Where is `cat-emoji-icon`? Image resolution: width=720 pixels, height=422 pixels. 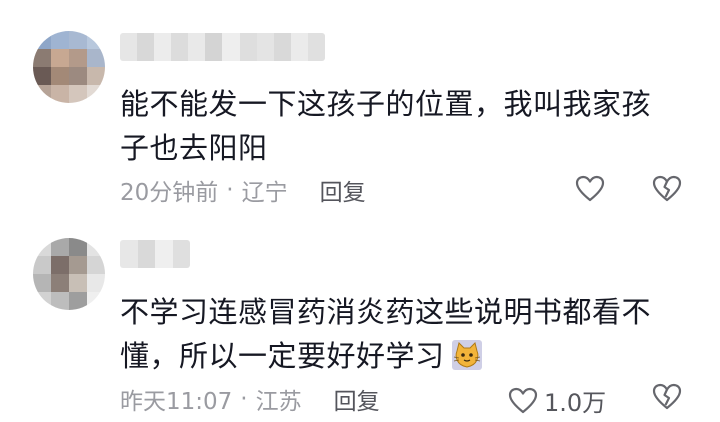
cat-emoji-icon is located at coordinates (466, 355).